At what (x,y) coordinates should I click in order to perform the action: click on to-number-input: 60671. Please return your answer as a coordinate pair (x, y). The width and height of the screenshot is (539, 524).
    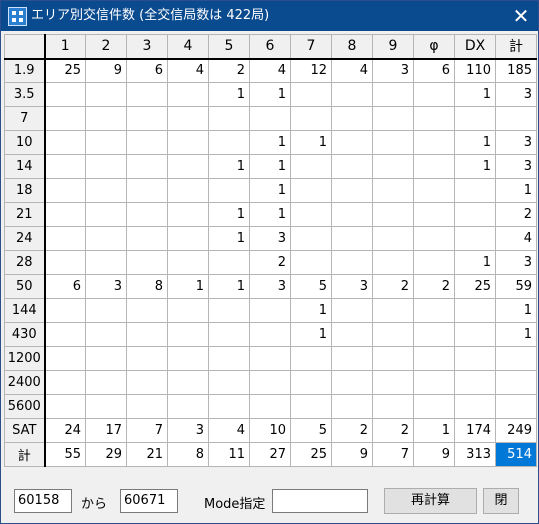
    Looking at the image, I should click on (149, 501).